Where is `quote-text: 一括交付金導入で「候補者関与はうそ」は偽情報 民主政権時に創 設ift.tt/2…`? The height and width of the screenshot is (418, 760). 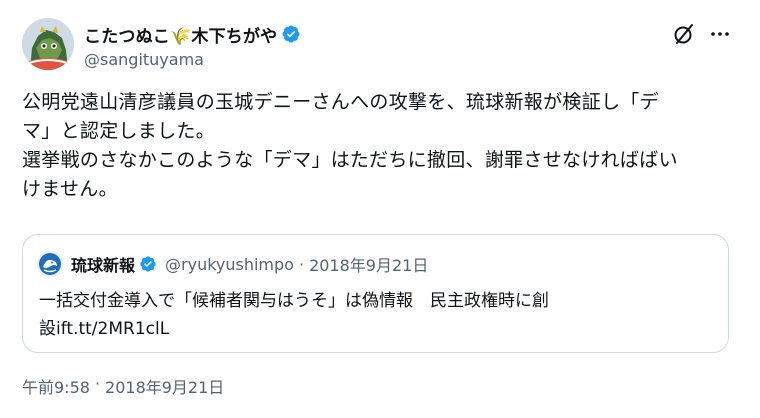 quote-text: 一括交付金導入で「候補者関与はうそ」は偽情報 民主政権時に創 設ift.tt/2… is located at coordinates (379, 315).